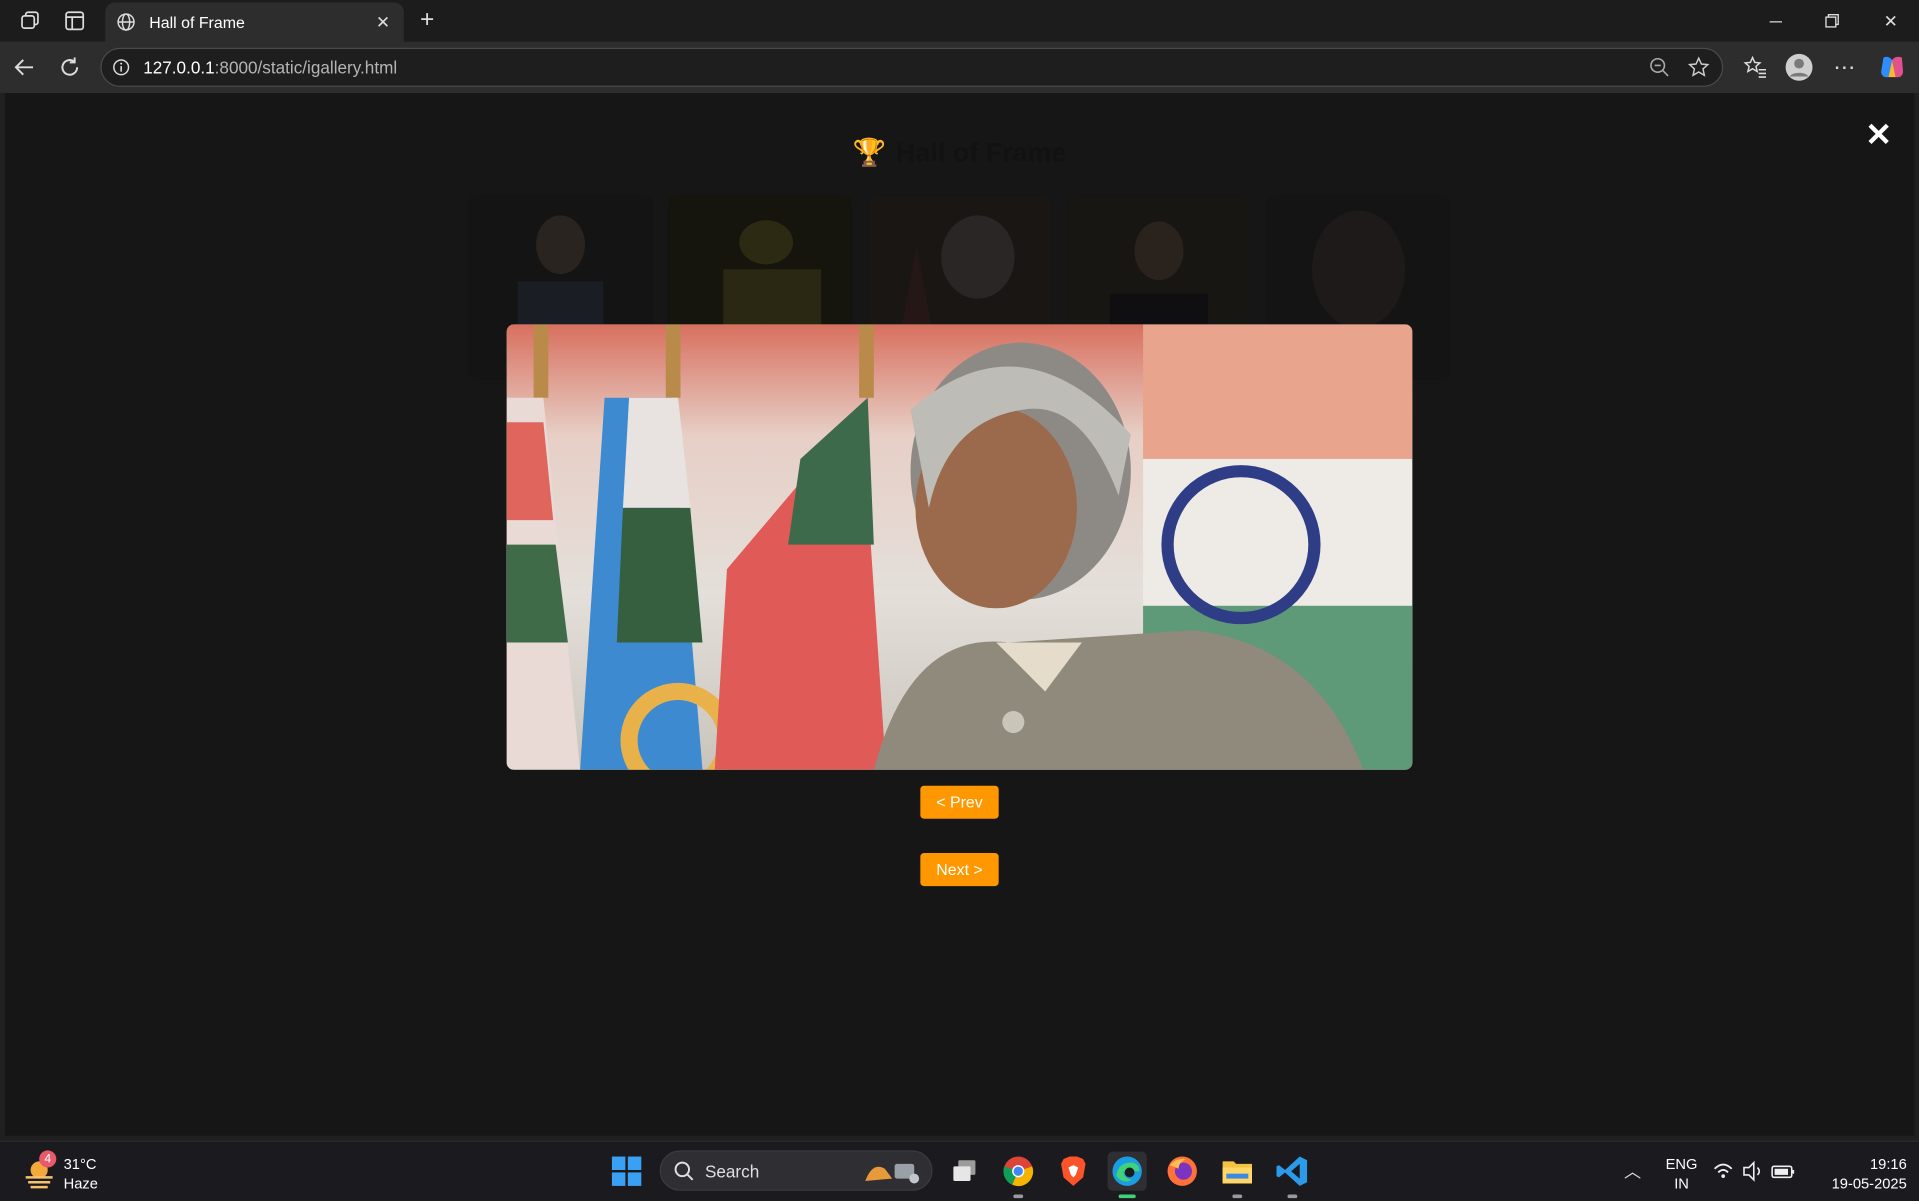  I want to click on chrome-icon, so click(1018, 1175).